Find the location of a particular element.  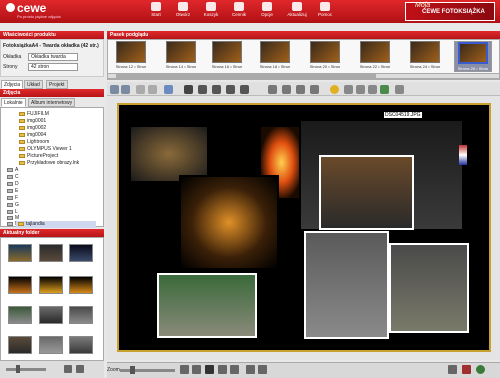

tree-item: PictureProject is located at coordinates (38, 156).